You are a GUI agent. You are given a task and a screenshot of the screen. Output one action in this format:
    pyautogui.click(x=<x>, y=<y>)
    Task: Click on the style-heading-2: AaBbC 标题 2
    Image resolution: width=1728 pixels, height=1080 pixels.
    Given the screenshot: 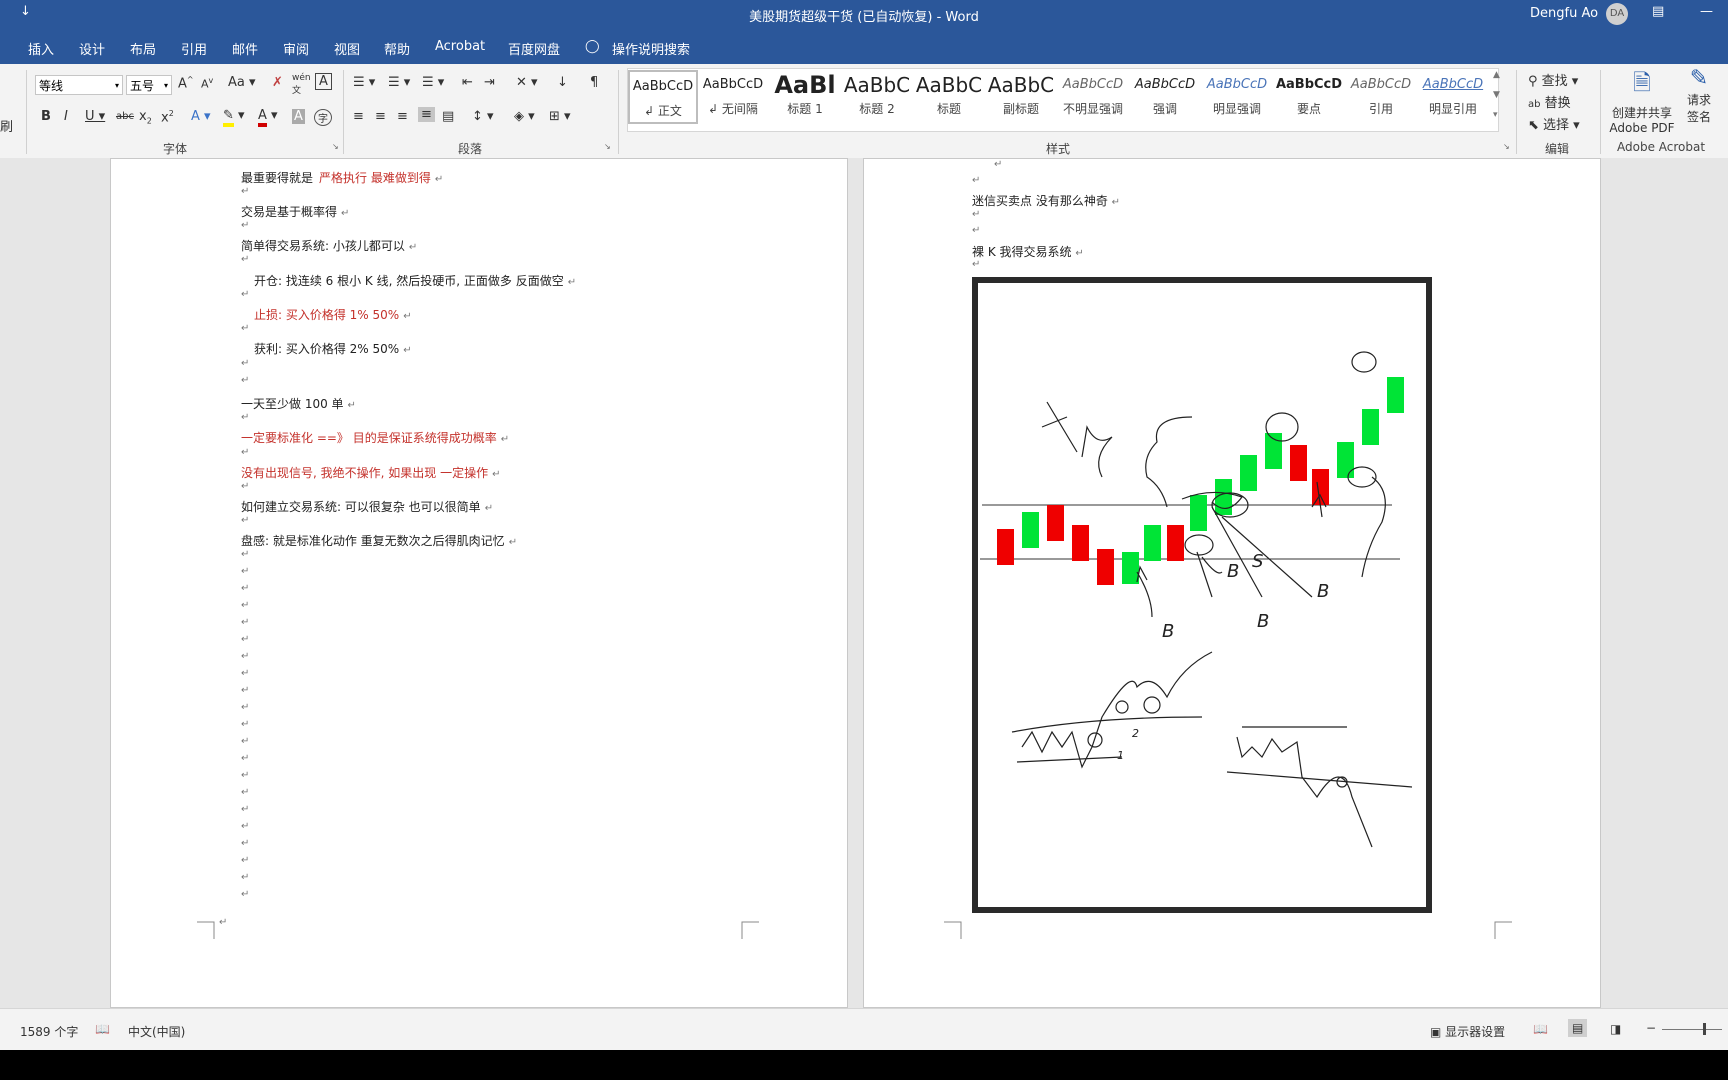 What is the action you would take?
    pyautogui.click(x=877, y=97)
    